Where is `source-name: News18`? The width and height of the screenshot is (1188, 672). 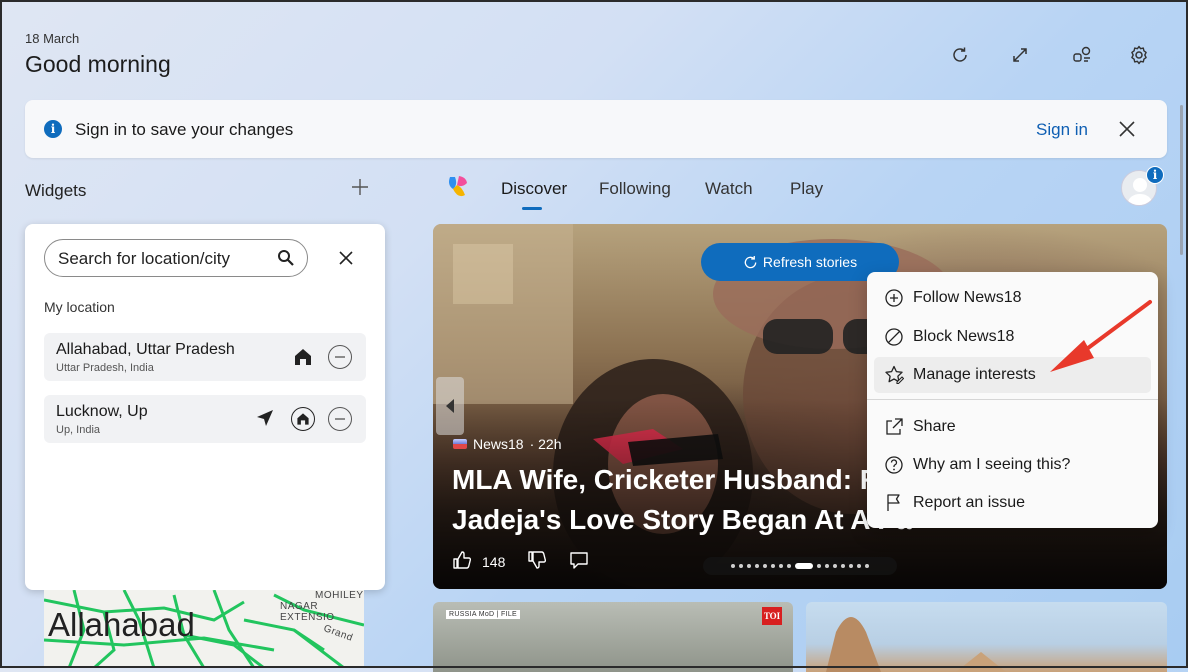 source-name: News18 is located at coordinates (498, 444).